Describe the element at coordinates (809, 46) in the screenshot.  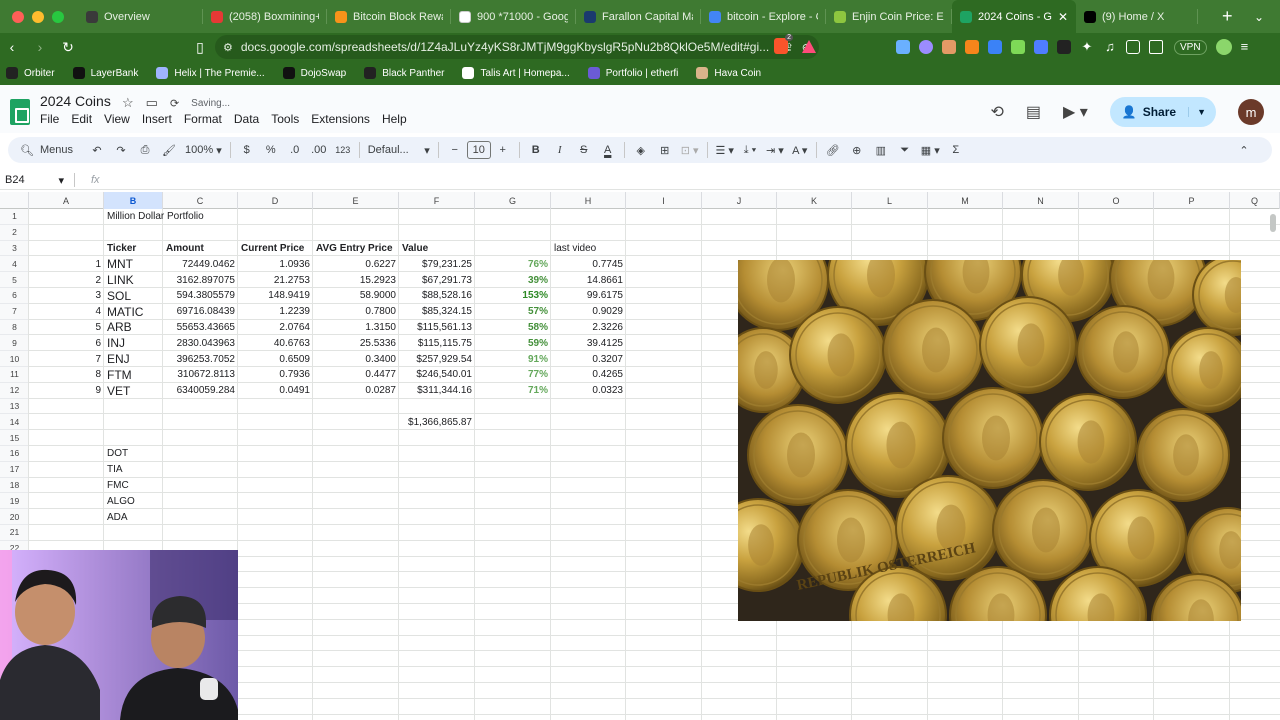
I see `brave-rewards-icon` at that location.